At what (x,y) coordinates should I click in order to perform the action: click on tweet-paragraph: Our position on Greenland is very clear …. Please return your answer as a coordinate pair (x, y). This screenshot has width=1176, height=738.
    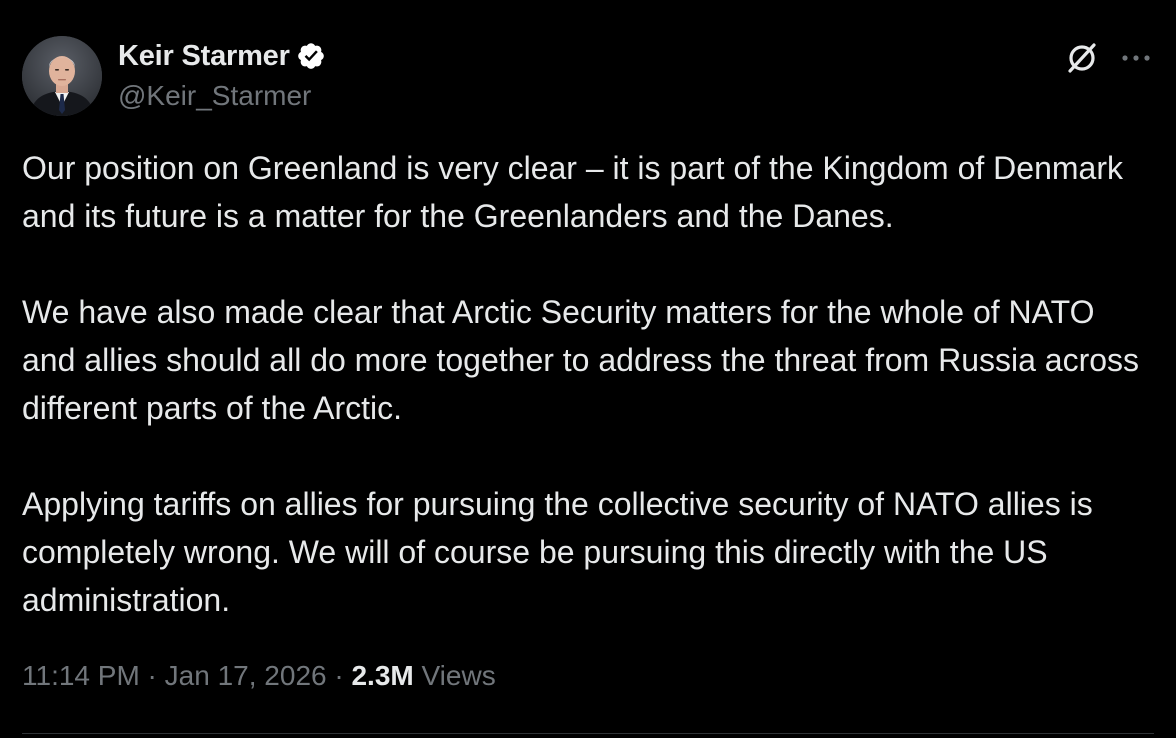
    Looking at the image, I should click on (572, 192).